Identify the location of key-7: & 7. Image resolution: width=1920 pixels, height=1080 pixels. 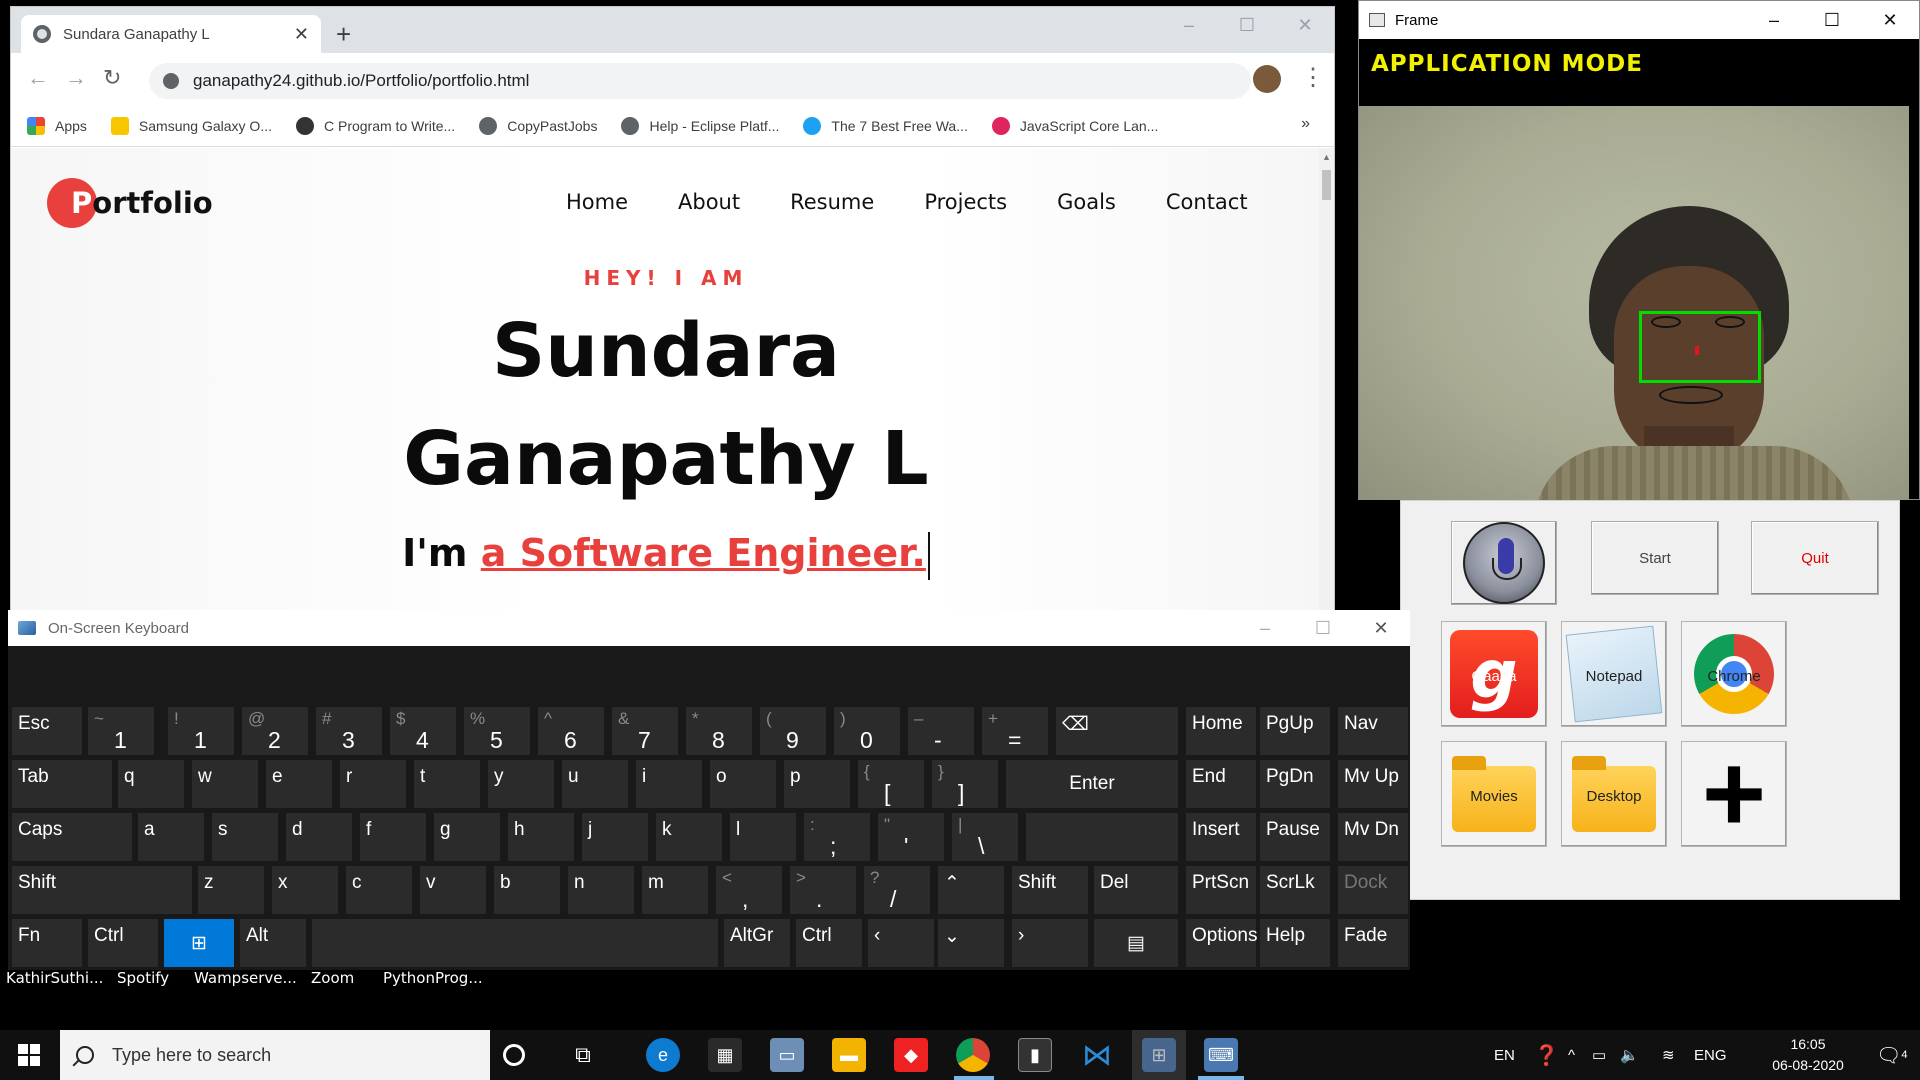
(645, 731).